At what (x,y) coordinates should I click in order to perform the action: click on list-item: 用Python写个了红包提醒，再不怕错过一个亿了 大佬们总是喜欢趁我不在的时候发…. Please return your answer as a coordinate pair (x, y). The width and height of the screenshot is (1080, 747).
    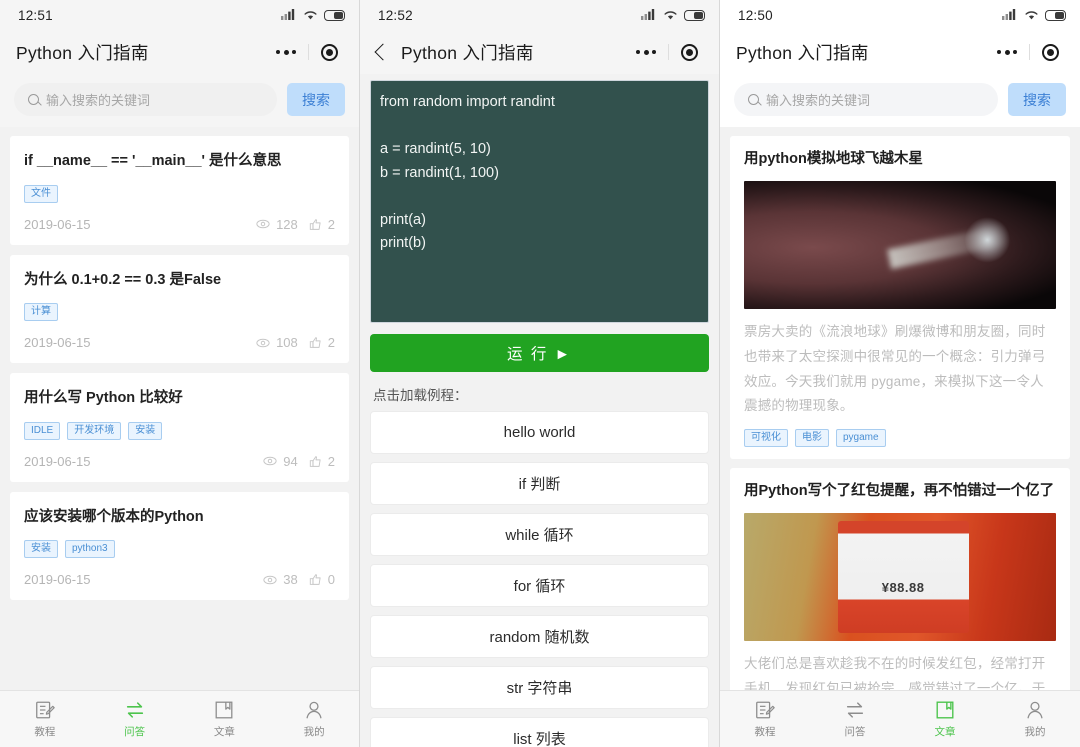
    Looking at the image, I should click on (900, 579).